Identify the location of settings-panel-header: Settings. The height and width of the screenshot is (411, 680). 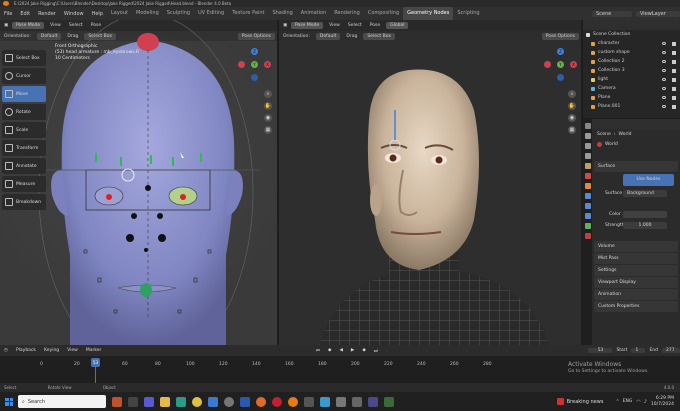
(636, 270).